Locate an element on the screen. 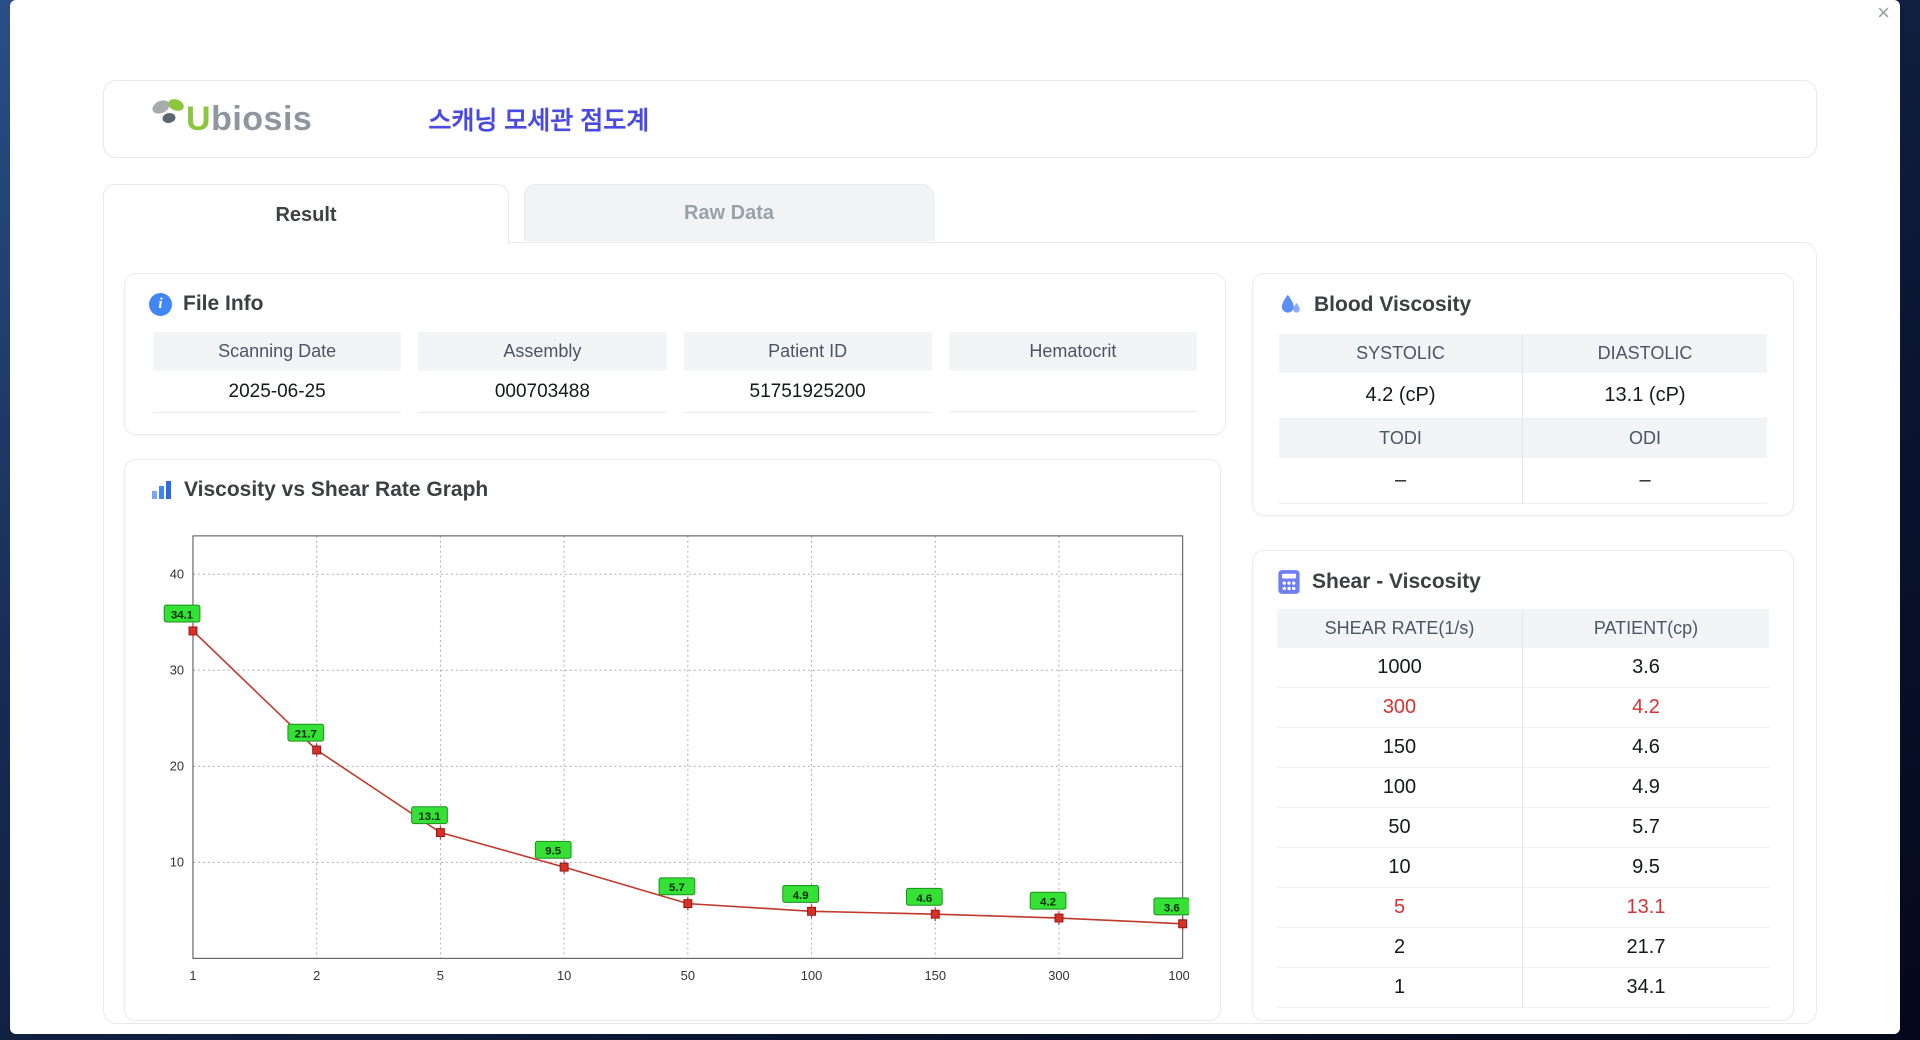 This screenshot has width=1920, height=1040. table-header-row: SHEAR RATE(1/s) PATIENT(cp) is located at coordinates (1523, 628).